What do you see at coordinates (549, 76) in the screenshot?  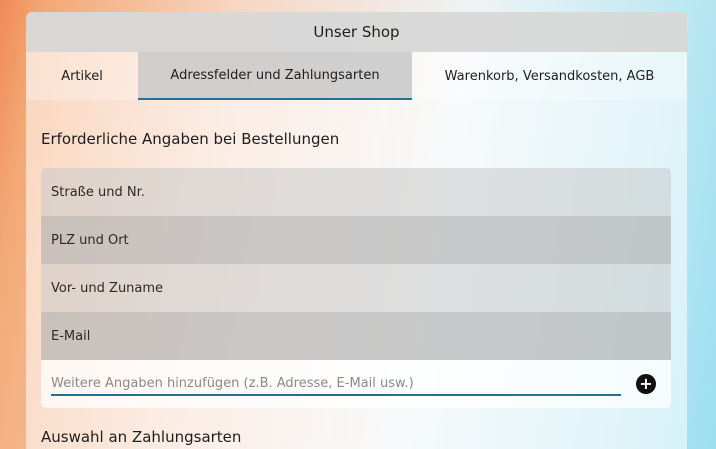 I see `tab-cart-shipping-terms: Warenkorb, Versandkosten, AGB` at bounding box center [549, 76].